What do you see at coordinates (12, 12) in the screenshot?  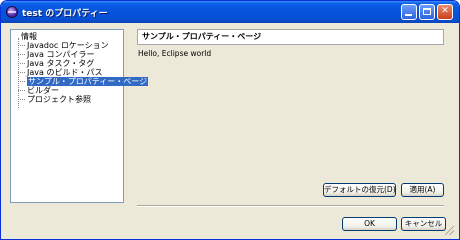 I see `eclipse-icon` at bounding box center [12, 12].